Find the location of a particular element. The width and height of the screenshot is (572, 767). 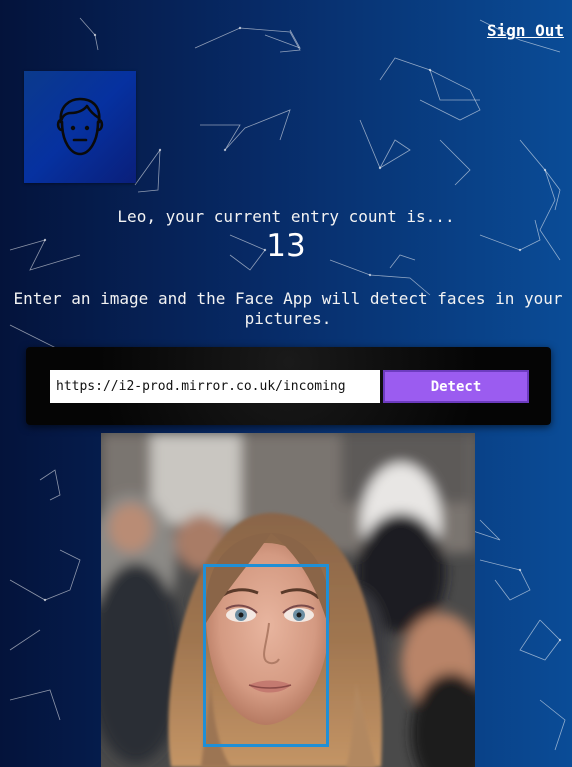

app-logo is located at coordinates (80, 127).